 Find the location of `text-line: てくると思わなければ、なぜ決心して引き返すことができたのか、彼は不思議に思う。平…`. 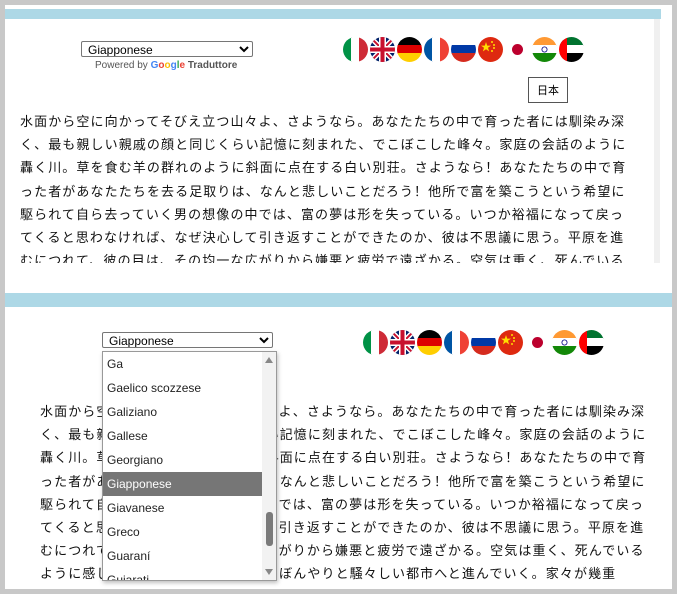

text-line: てくると思わなければ、なぜ決心して引き返すことができたのか、彼は不思議に思う。平… is located at coordinates (322, 239).